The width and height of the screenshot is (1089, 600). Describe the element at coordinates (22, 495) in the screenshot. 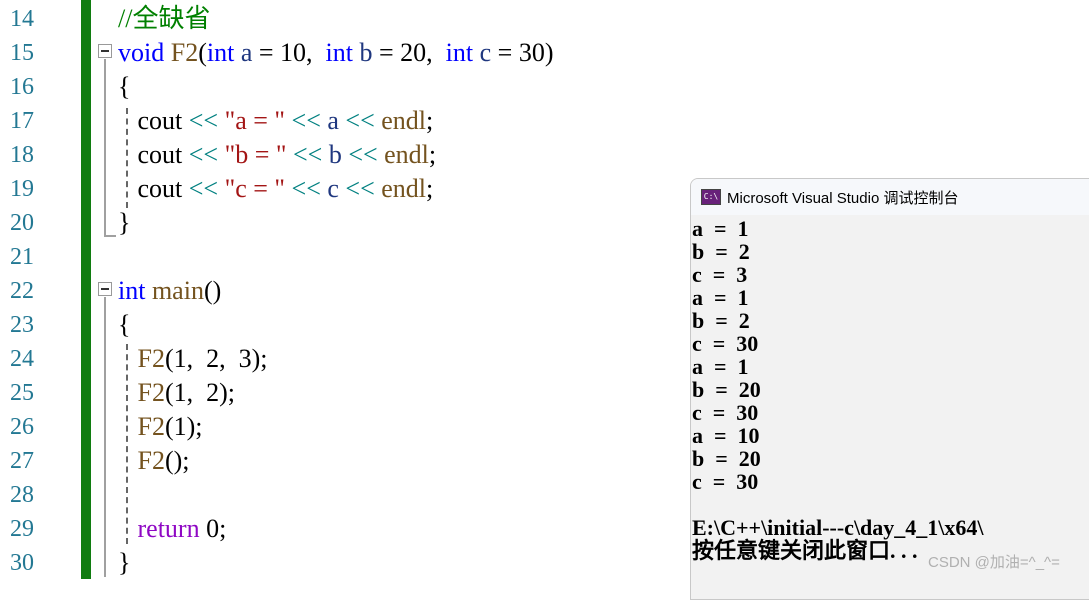

I see `line-number: 28` at that location.